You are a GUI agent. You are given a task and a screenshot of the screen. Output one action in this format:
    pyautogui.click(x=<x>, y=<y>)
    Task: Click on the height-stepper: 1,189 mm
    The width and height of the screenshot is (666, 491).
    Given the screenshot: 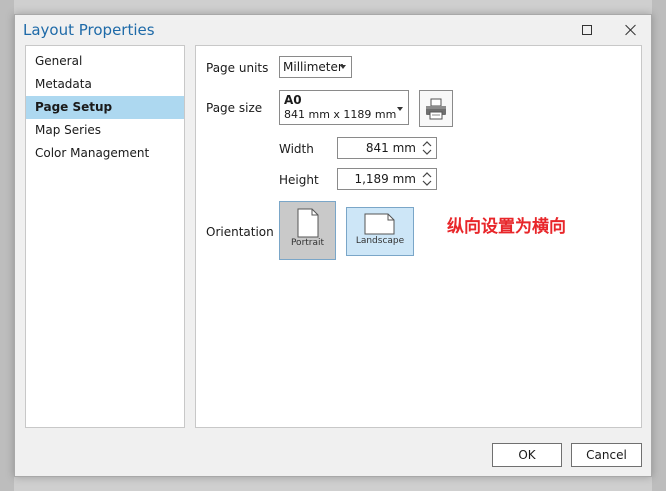 What is the action you would take?
    pyautogui.click(x=387, y=179)
    